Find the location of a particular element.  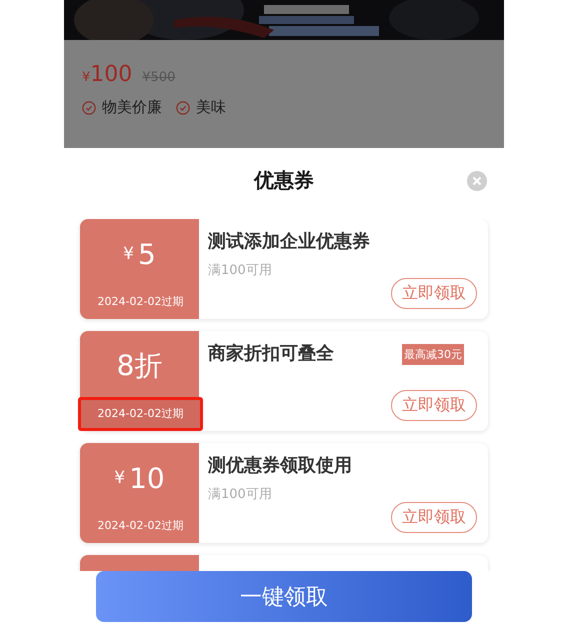

coupon-value: ¥10 is located at coordinates (139, 478).